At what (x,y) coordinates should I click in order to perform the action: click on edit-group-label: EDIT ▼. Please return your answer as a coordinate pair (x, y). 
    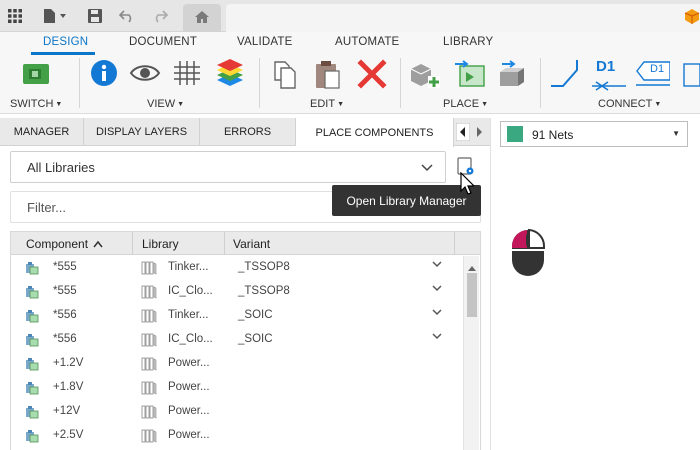
    Looking at the image, I should click on (327, 104).